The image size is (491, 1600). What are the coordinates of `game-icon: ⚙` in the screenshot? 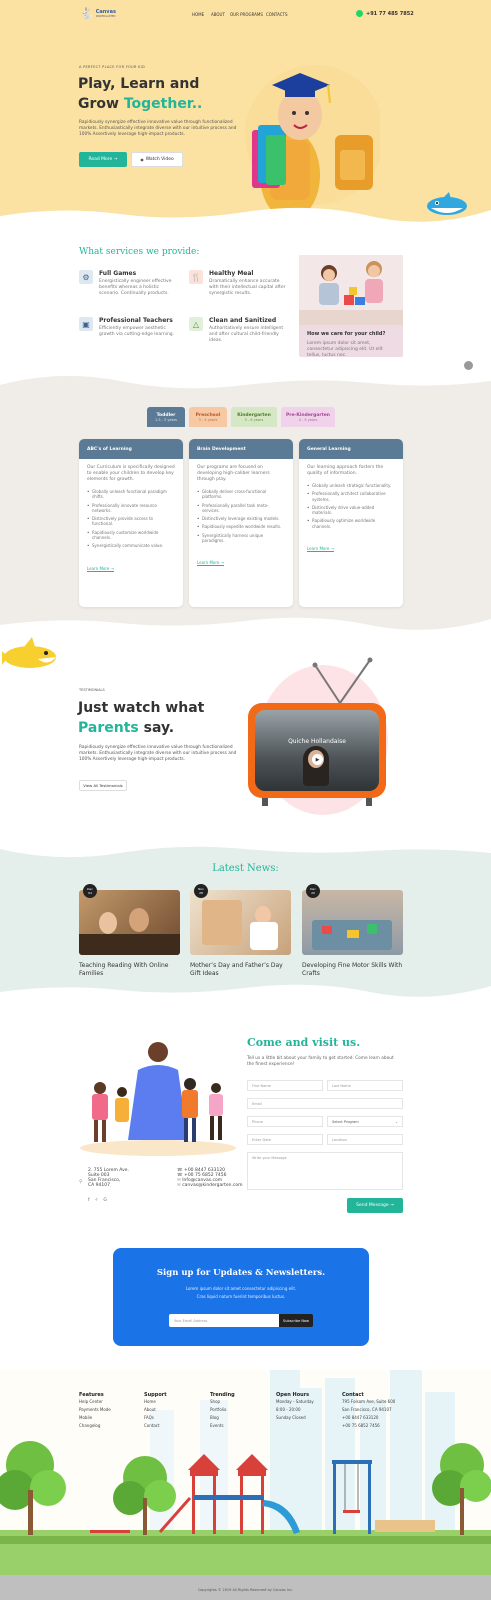 It's located at (86, 277).